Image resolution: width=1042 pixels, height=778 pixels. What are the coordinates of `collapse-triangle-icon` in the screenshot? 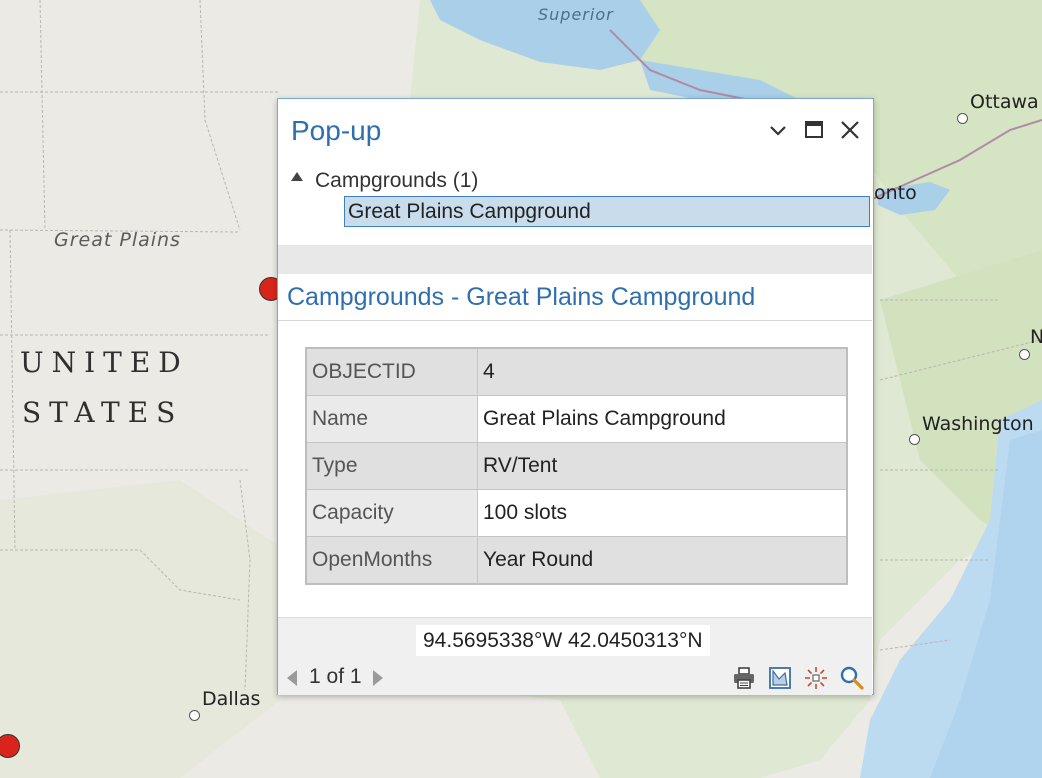 It's located at (297, 176).